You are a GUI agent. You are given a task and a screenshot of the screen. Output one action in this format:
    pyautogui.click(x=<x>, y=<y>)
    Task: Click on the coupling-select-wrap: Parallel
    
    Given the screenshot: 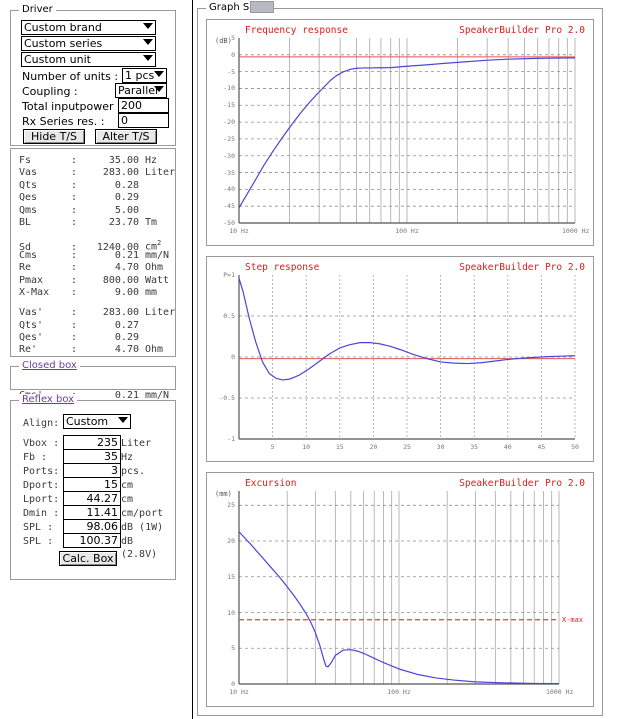 What is the action you would take?
    pyautogui.click(x=141, y=90)
    